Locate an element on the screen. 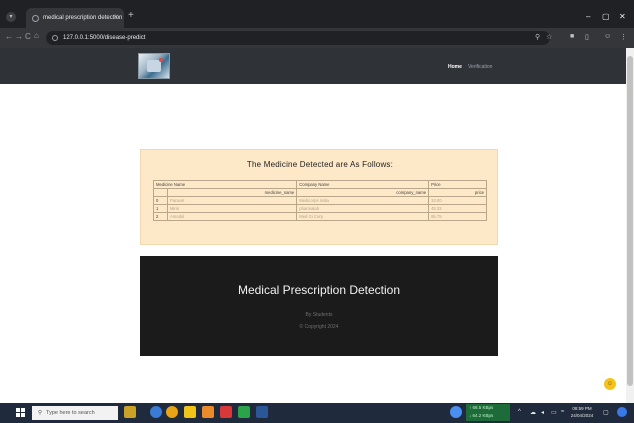 This screenshot has height=423, width=634. row-index: 0 is located at coordinates (160, 200).